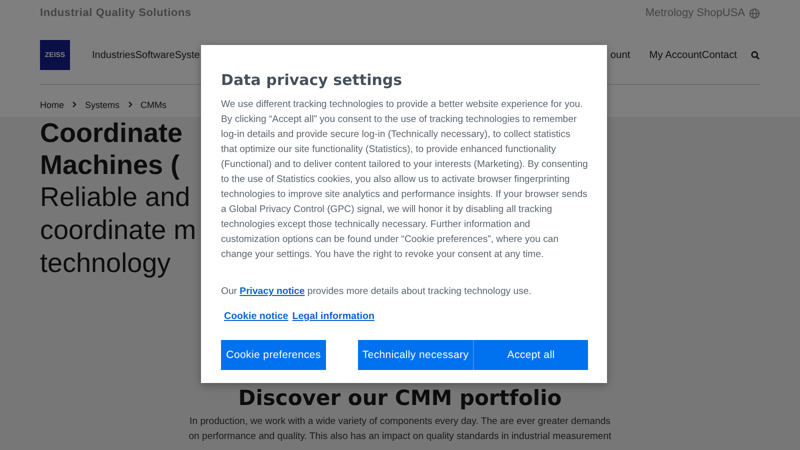 The width and height of the screenshot is (800, 450). Describe the element at coordinates (256, 316) in the screenshot. I see `footer-link: Cookie notice` at that location.